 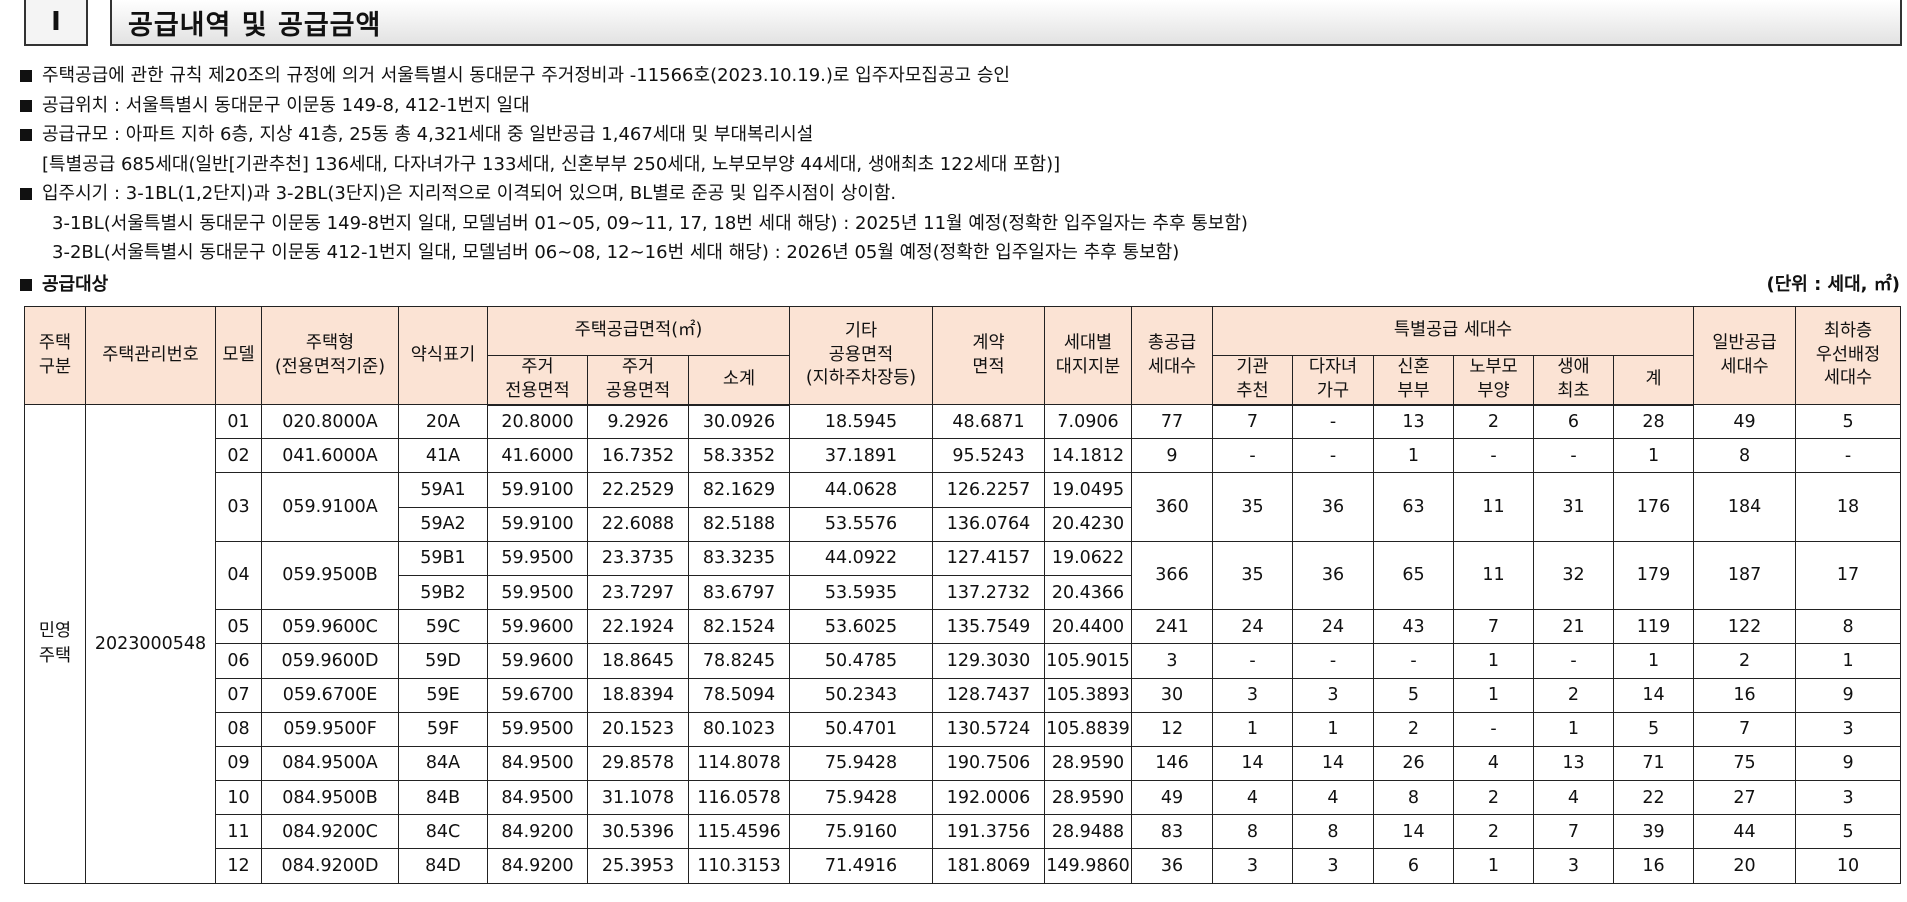 What do you see at coordinates (1413, 507) in the screenshot?
I see `newlywed-cell: 63` at bounding box center [1413, 507].